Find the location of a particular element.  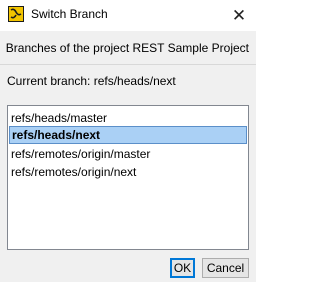

list-item: refs/remotes/origin/master is located at coordinates (128, 154).